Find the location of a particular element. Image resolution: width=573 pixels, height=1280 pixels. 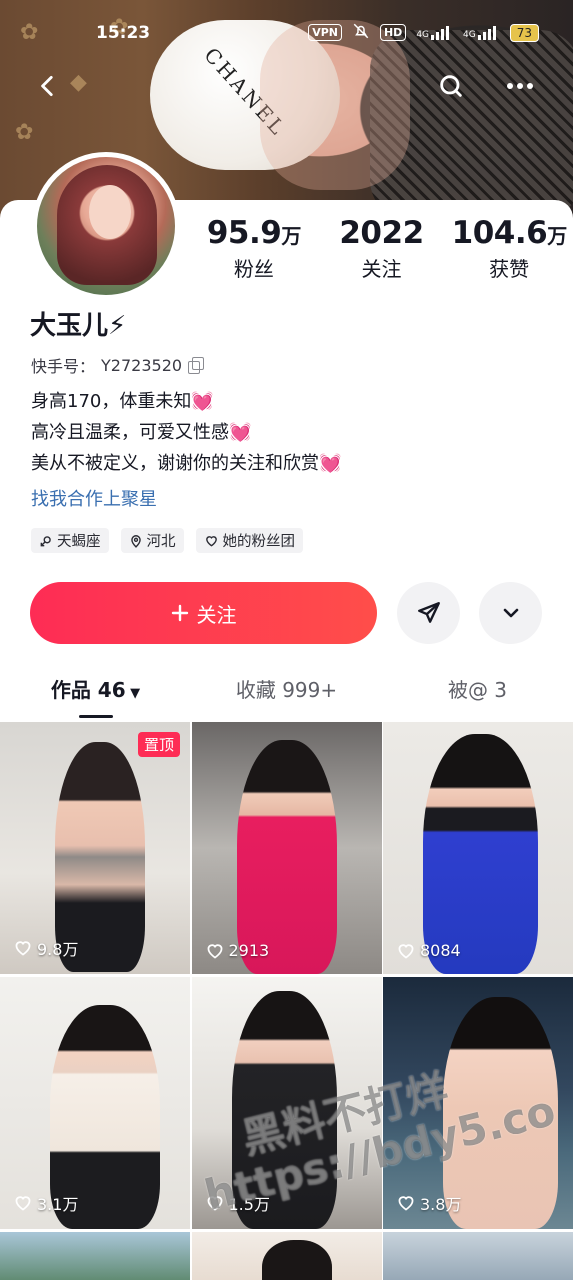

profile-stats: 95.9万 粉丝 2022 关注 104.6万 获赞 is located at coordinates (381, 248).